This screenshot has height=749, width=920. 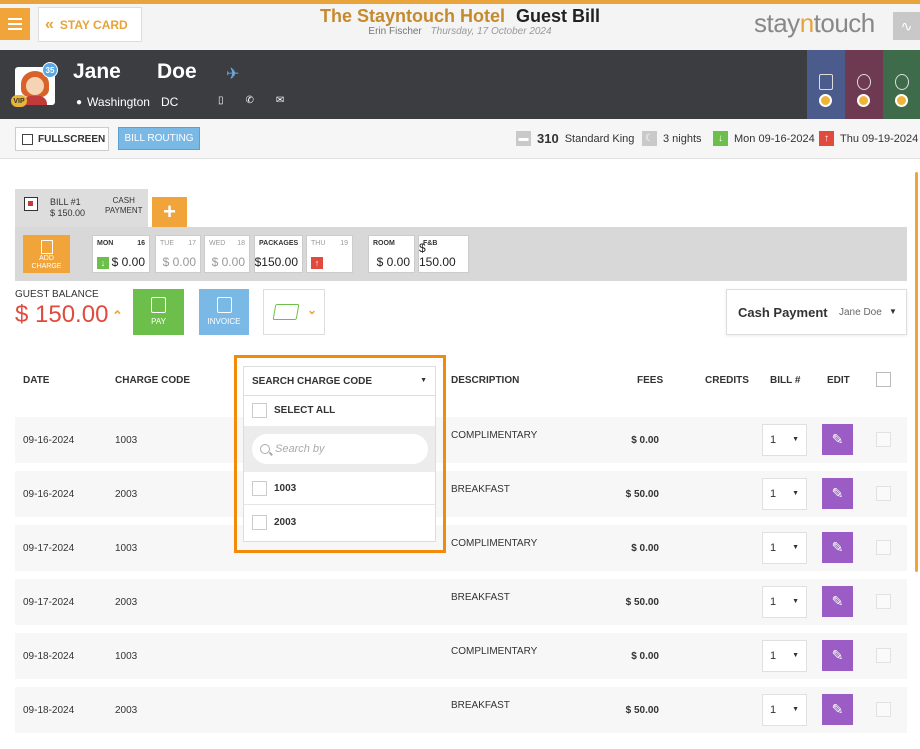 I want to click on nights-count: 3 nights, so click(x=682, y=138).